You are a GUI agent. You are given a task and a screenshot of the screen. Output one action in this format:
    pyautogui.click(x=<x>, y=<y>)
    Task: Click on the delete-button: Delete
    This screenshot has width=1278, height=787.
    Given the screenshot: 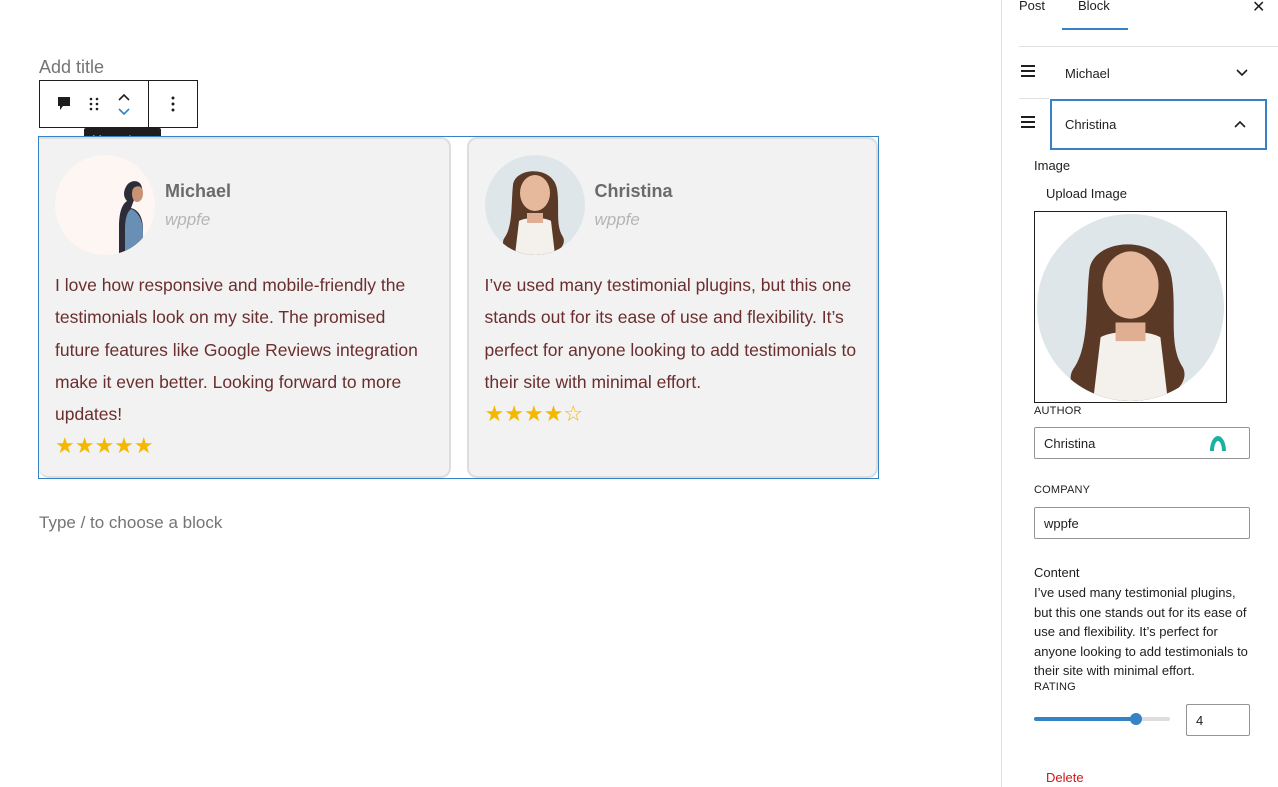 What is the action you would take?
    pyautogui.click(x=1065, y=777)
    